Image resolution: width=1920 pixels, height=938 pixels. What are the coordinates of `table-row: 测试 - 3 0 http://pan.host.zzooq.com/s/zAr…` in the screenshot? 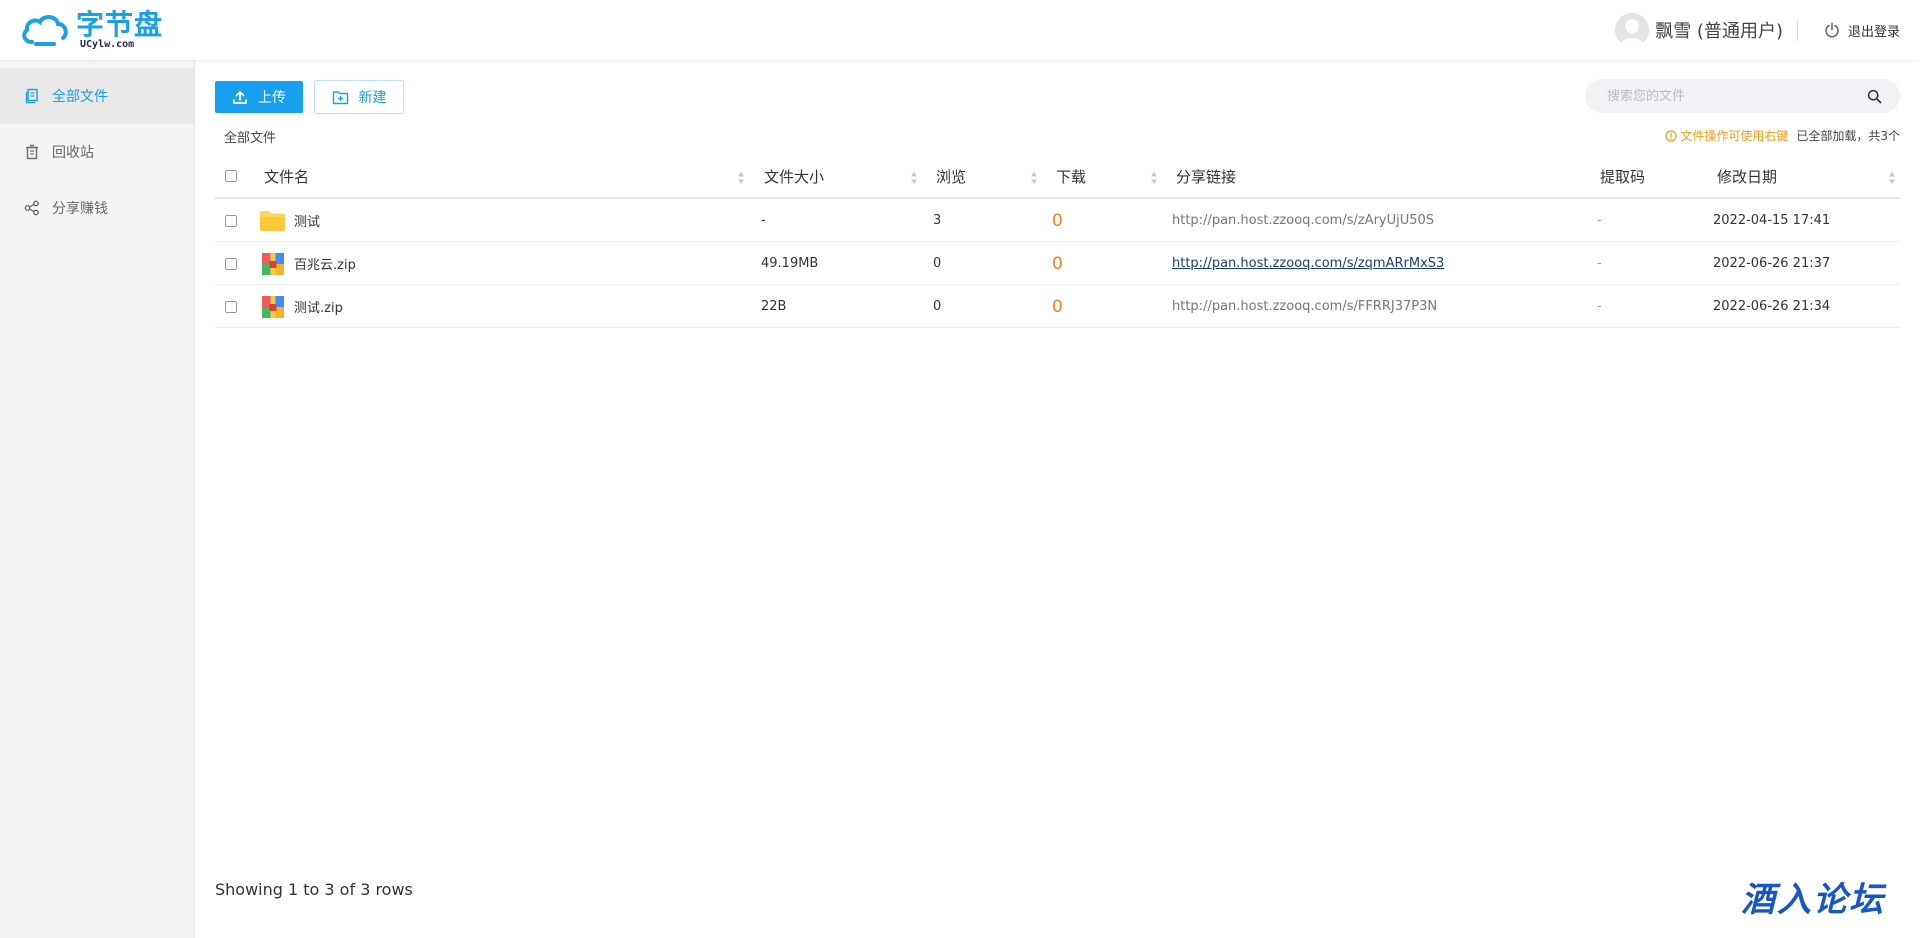 It's located at (1057, 220).